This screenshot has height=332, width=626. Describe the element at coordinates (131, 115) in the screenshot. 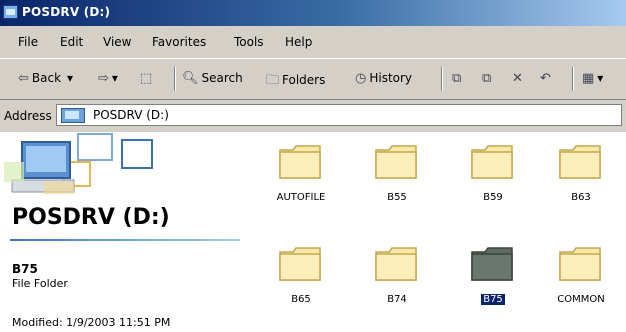

I see `address-value: POSDRV (D:)` at that location.